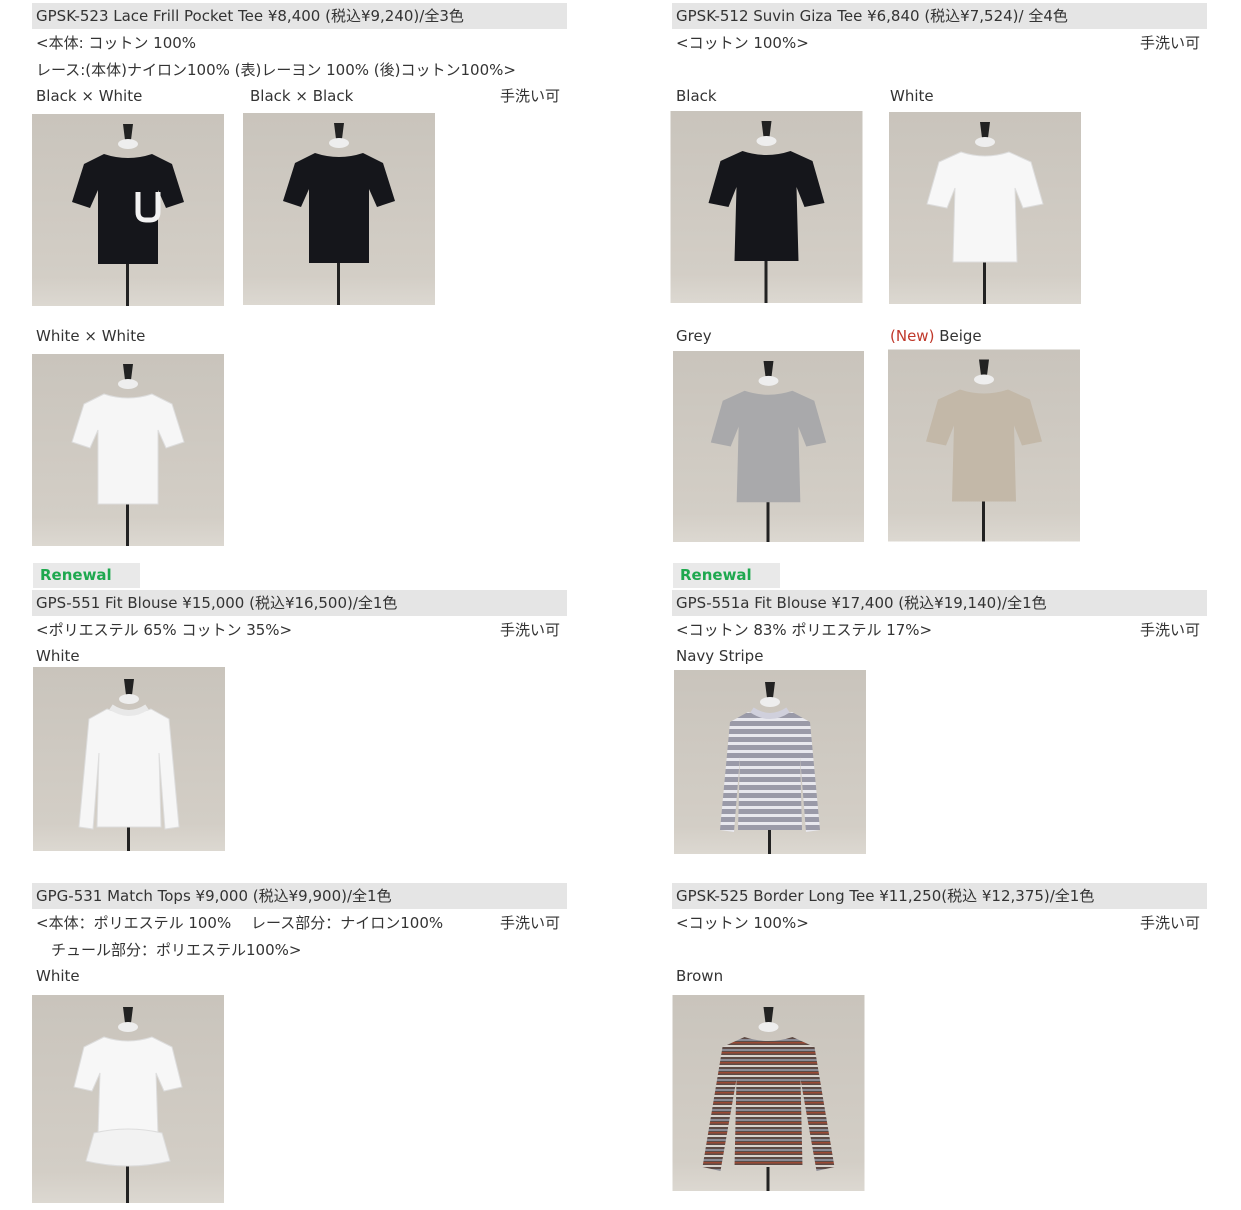 Image resolution: width=1241 pixels, height=1210 pixels. What do you see at coordinates (984, 445) in the screenshot?
I see `product-photo-beige` at bounding box center [984, 445].